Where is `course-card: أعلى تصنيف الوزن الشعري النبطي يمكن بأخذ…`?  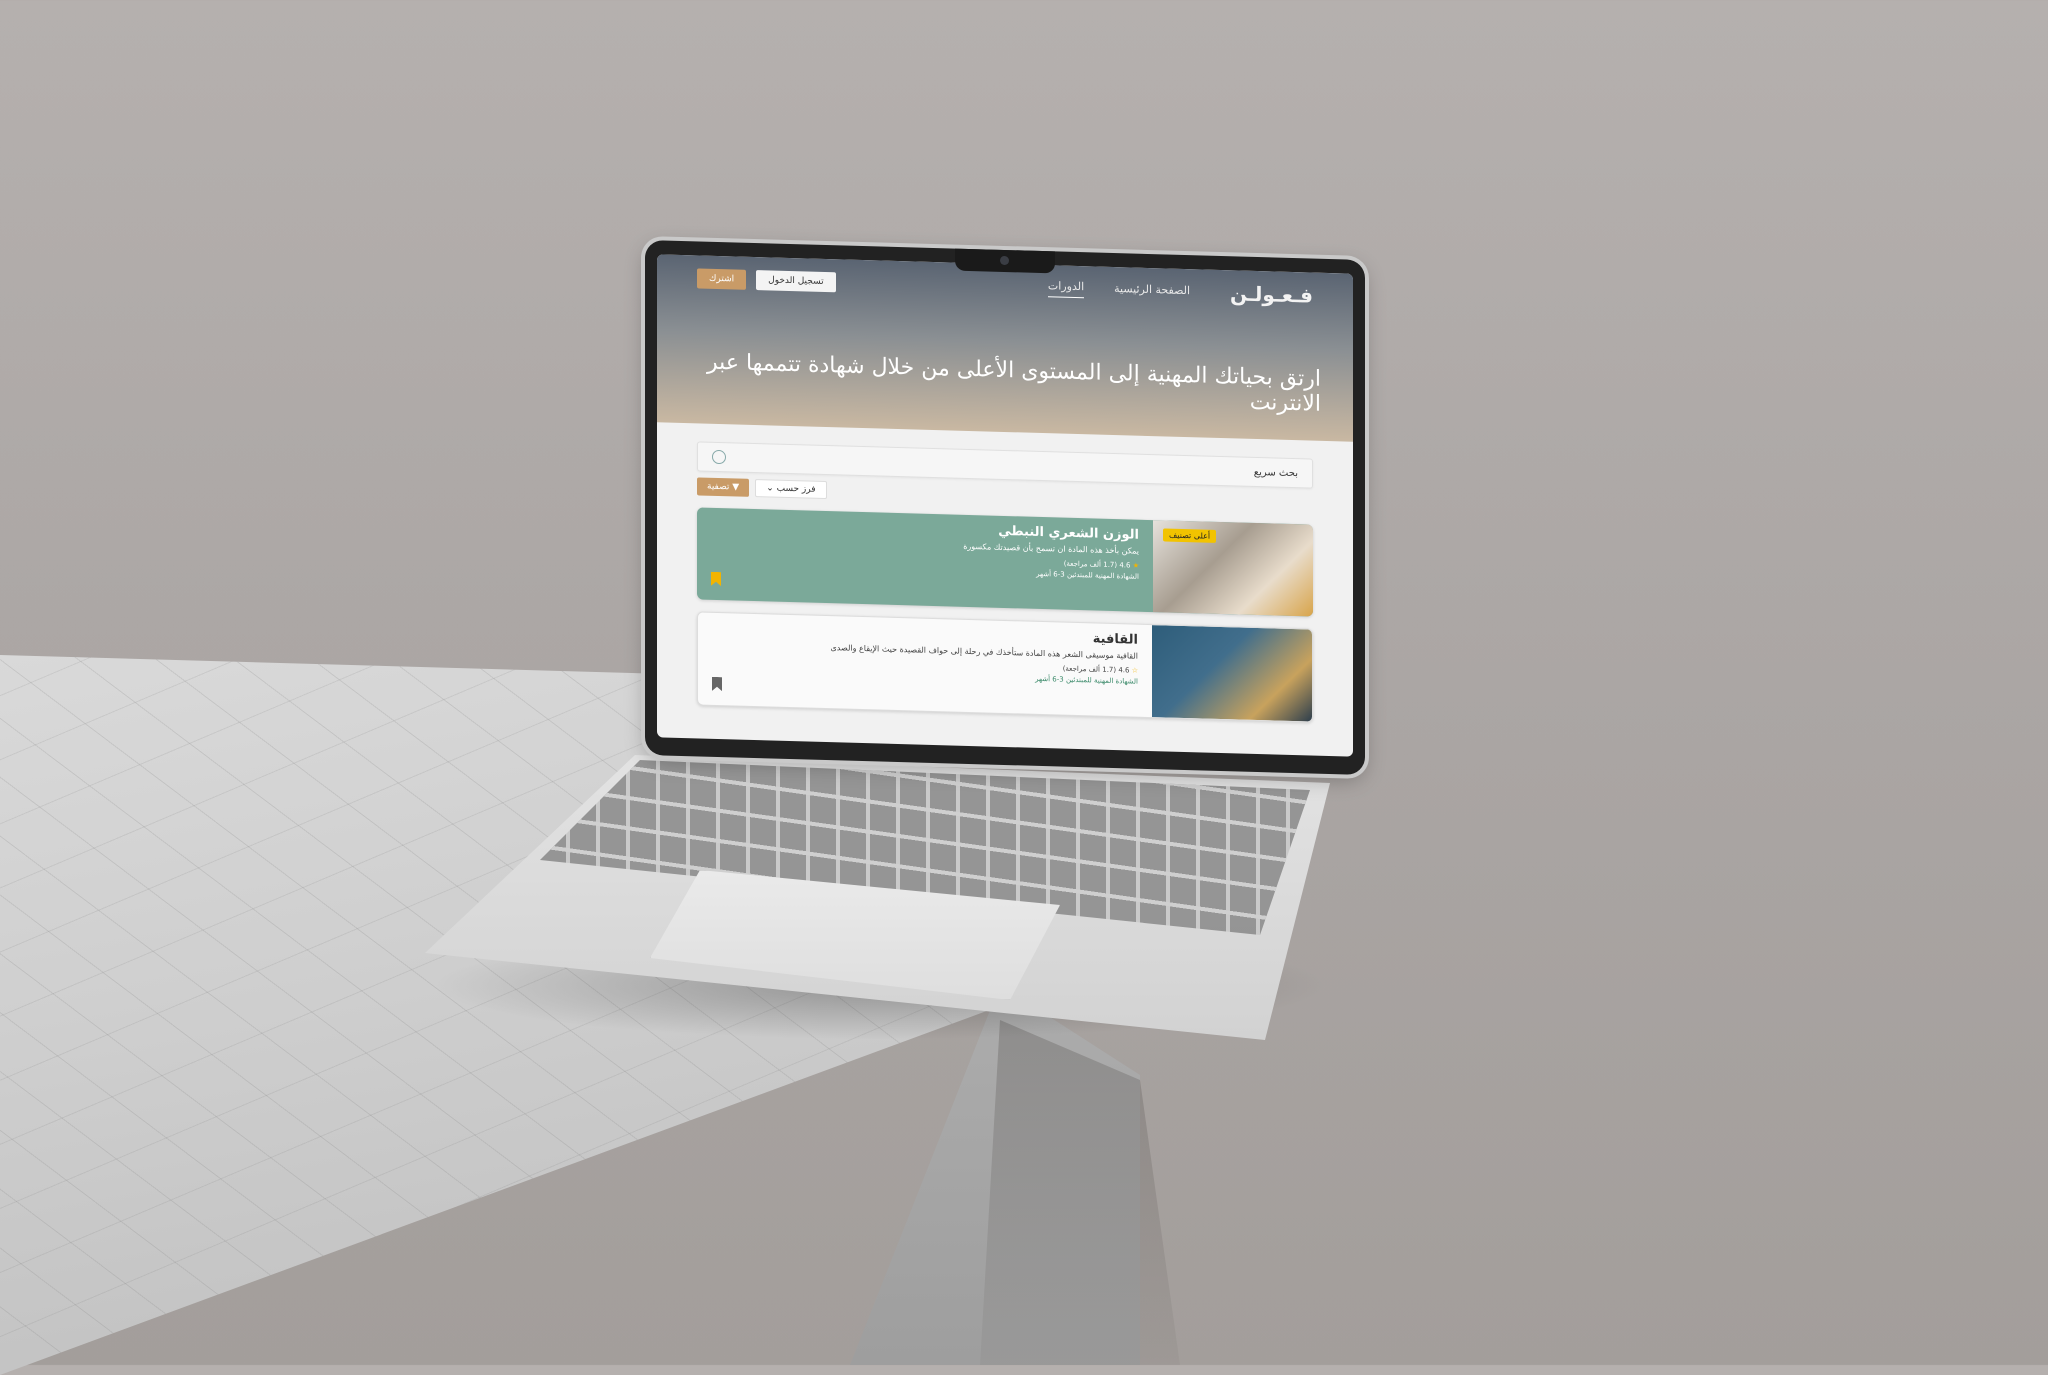 course-card: أعلى تصنيف الوزن الشعري النبطي يمكن بأخذ… is located at coordinates (1005, 562).